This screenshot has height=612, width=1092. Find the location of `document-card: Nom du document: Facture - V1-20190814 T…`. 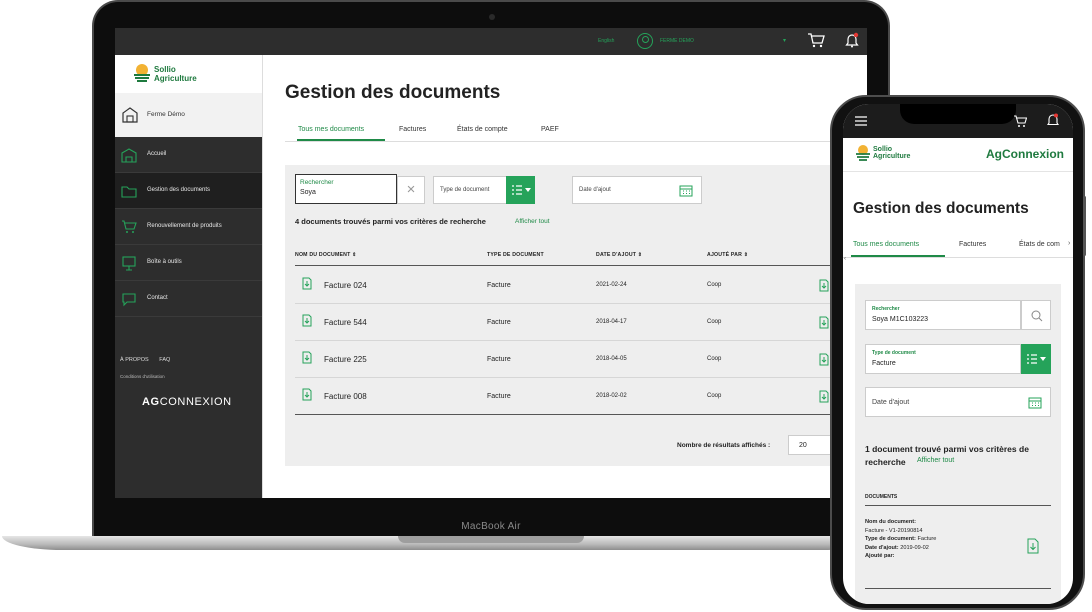

document-card: Nom du document: Facture - V1-20190814 T… is located at coordinates (958, 539).